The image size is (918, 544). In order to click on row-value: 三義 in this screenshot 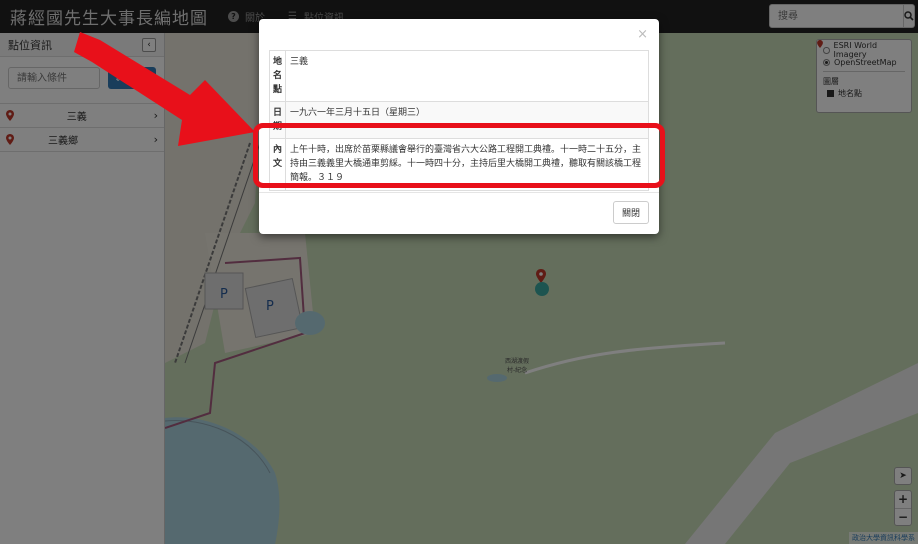, I will do `click(467, 76)`.